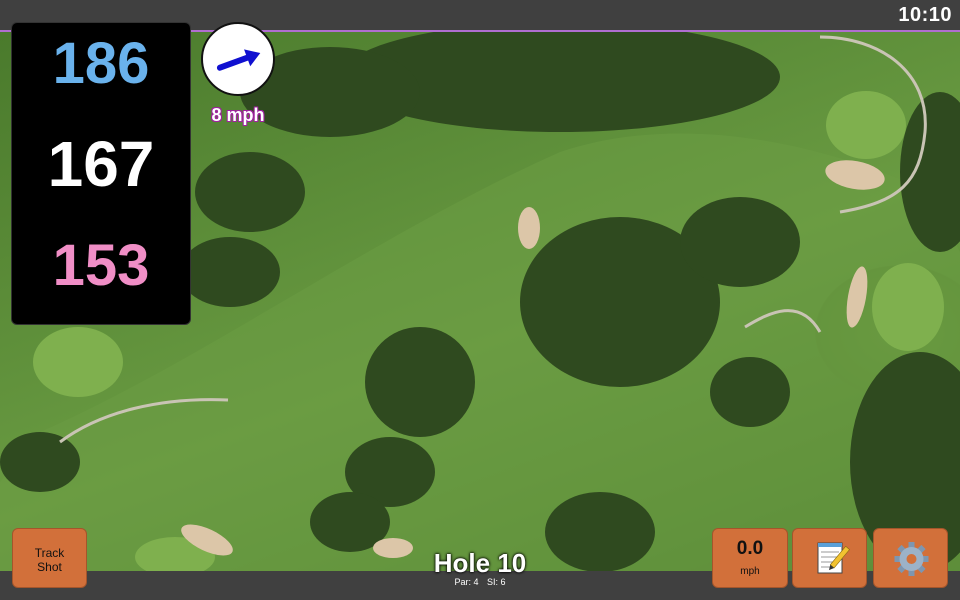  I want to click on stroke-index-label: SI: 6, so click(496, 582).